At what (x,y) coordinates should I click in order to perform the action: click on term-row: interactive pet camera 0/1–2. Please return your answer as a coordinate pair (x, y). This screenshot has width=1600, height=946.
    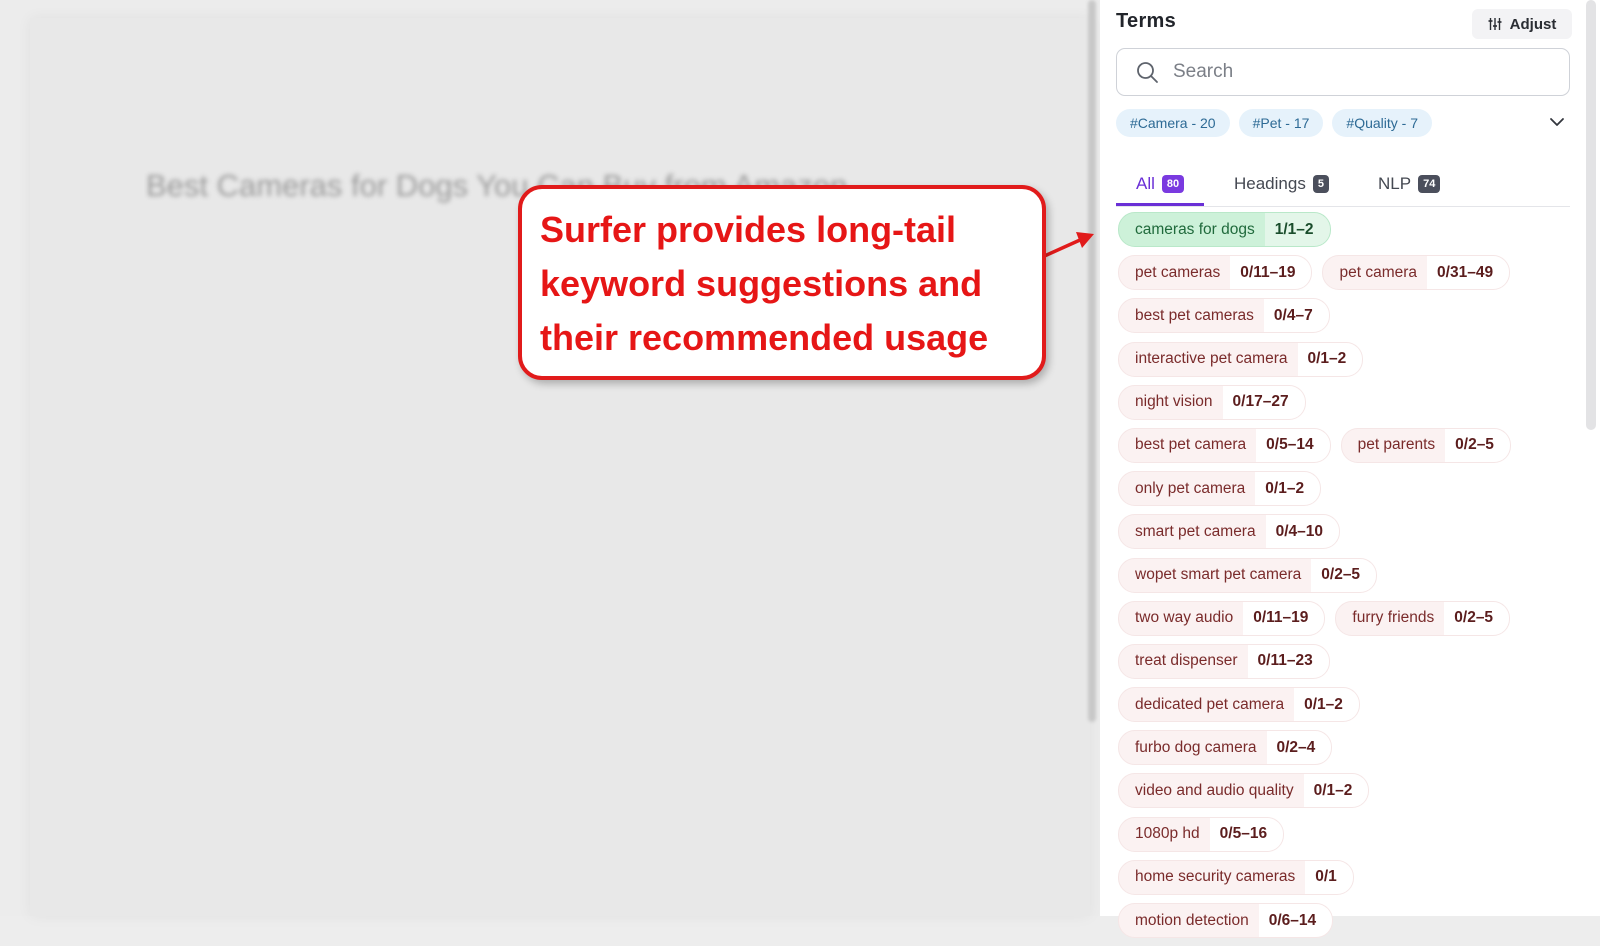
    Looking at the image, I should click on (1348, 363).